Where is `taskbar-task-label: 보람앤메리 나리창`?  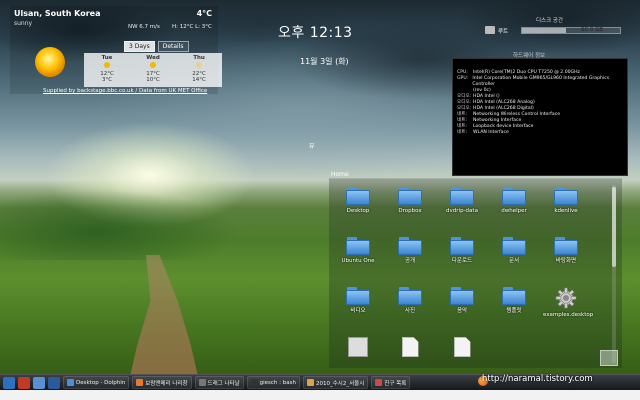 taskbar-task-label: 보람앤메리 나리창 is located at coordinates (166, 383).